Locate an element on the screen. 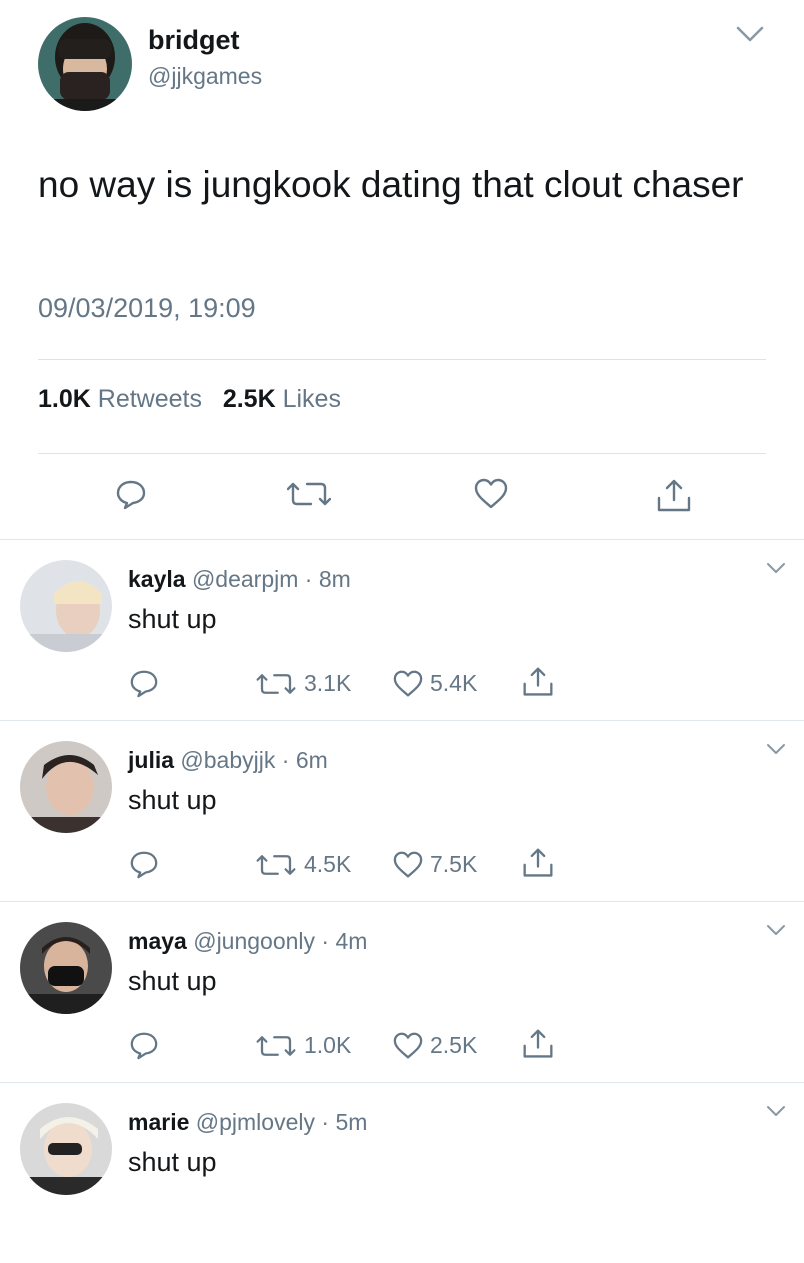  reply-author-handle: @jungoonly is located at coordinates (254, 941).